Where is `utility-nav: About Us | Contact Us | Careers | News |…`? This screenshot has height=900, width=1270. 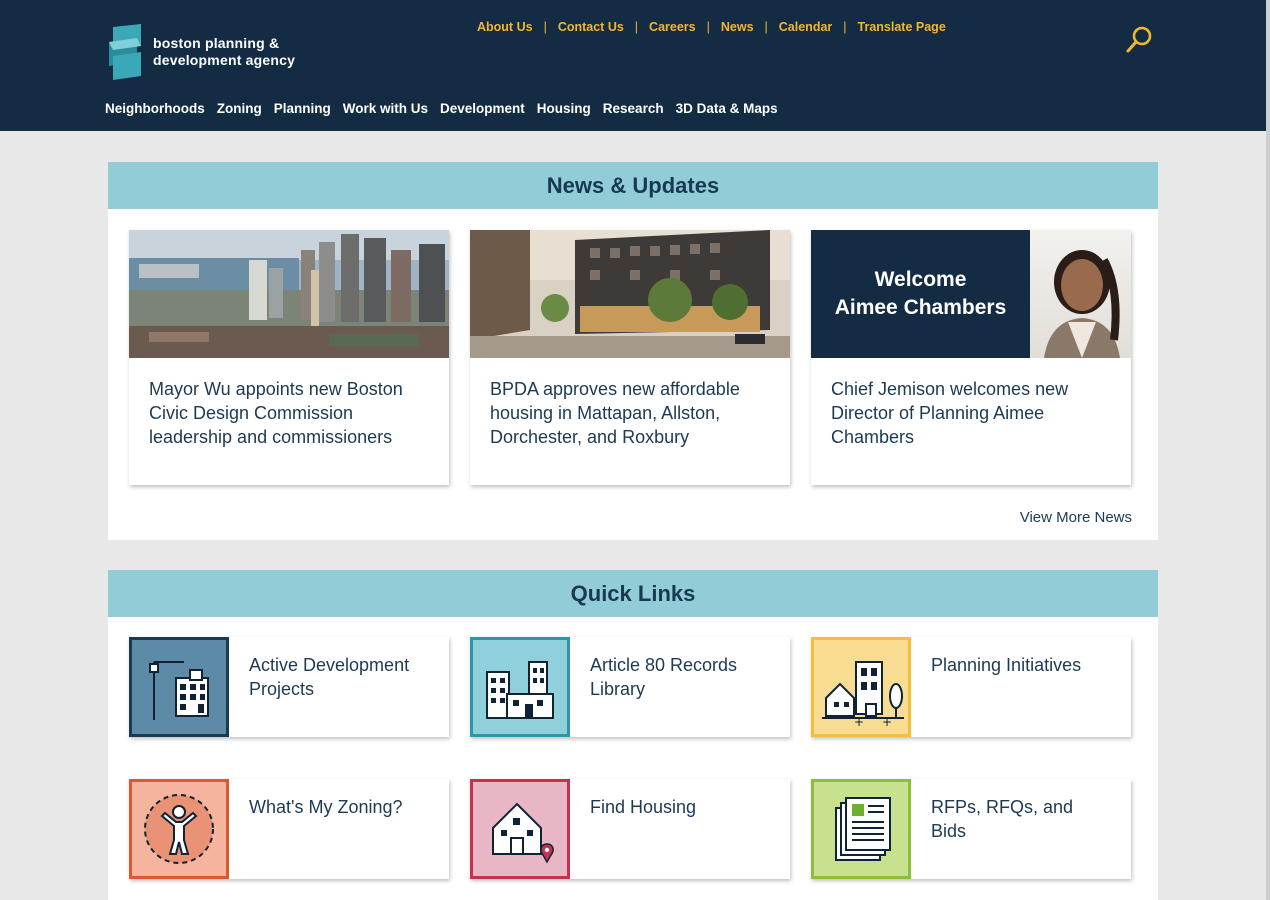
utility-nav: About Us | Contact Us | Careers | News |… is located at coordinates (711, 27).